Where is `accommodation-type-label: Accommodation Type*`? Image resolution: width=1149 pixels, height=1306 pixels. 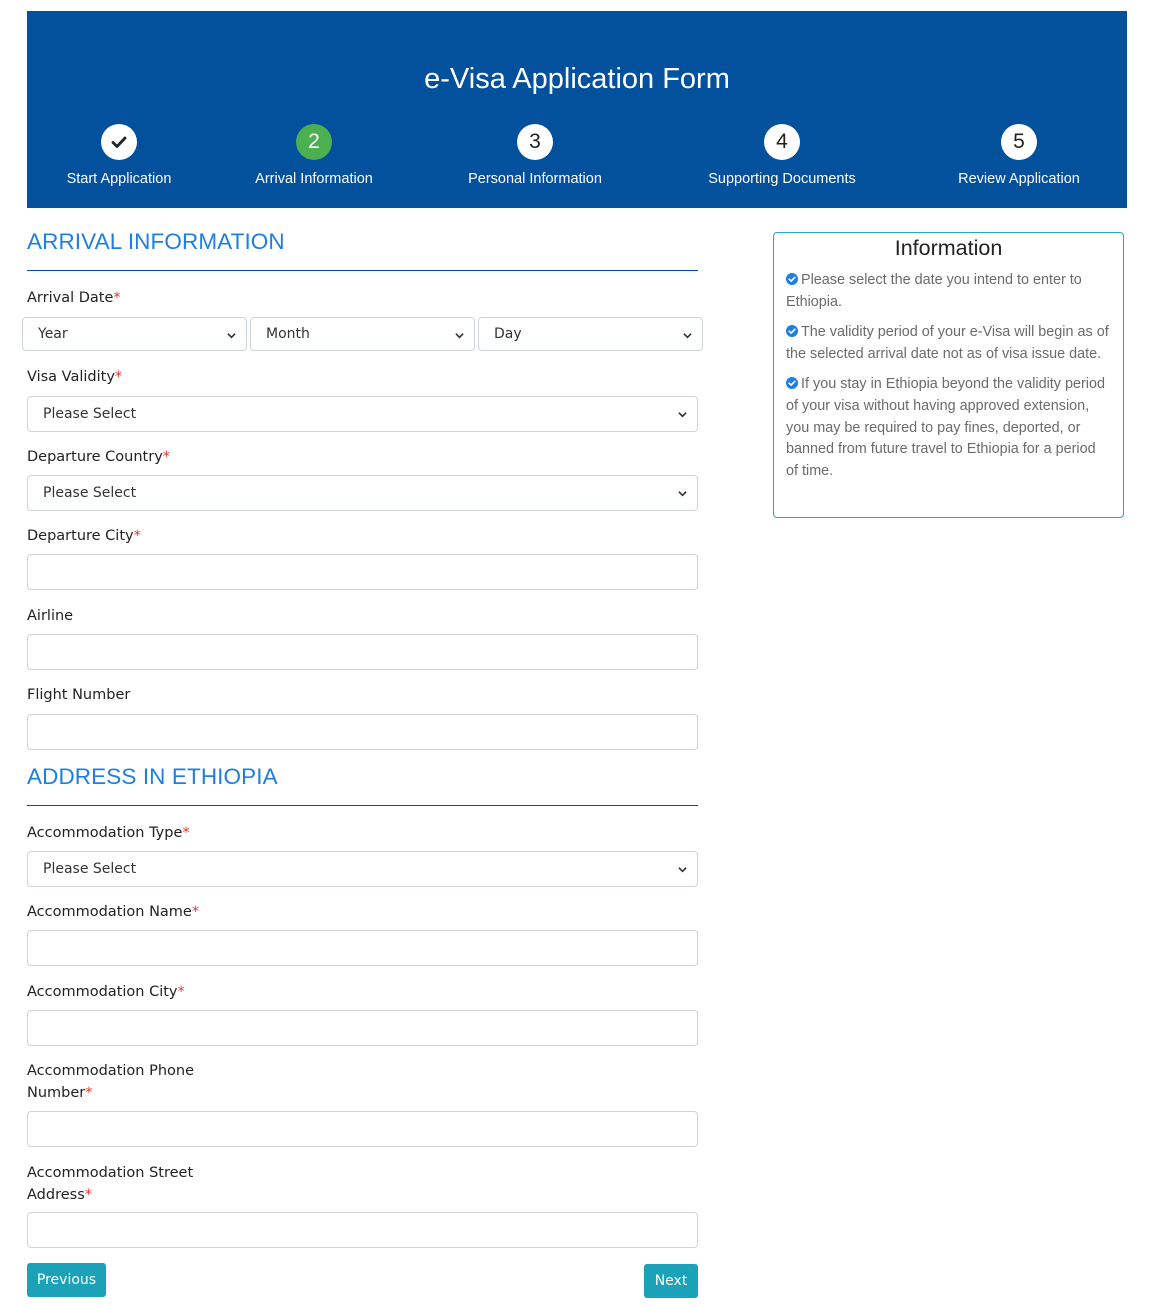 accommodation-type-label: Accommodation Type* is located at coordinates (108, 833).